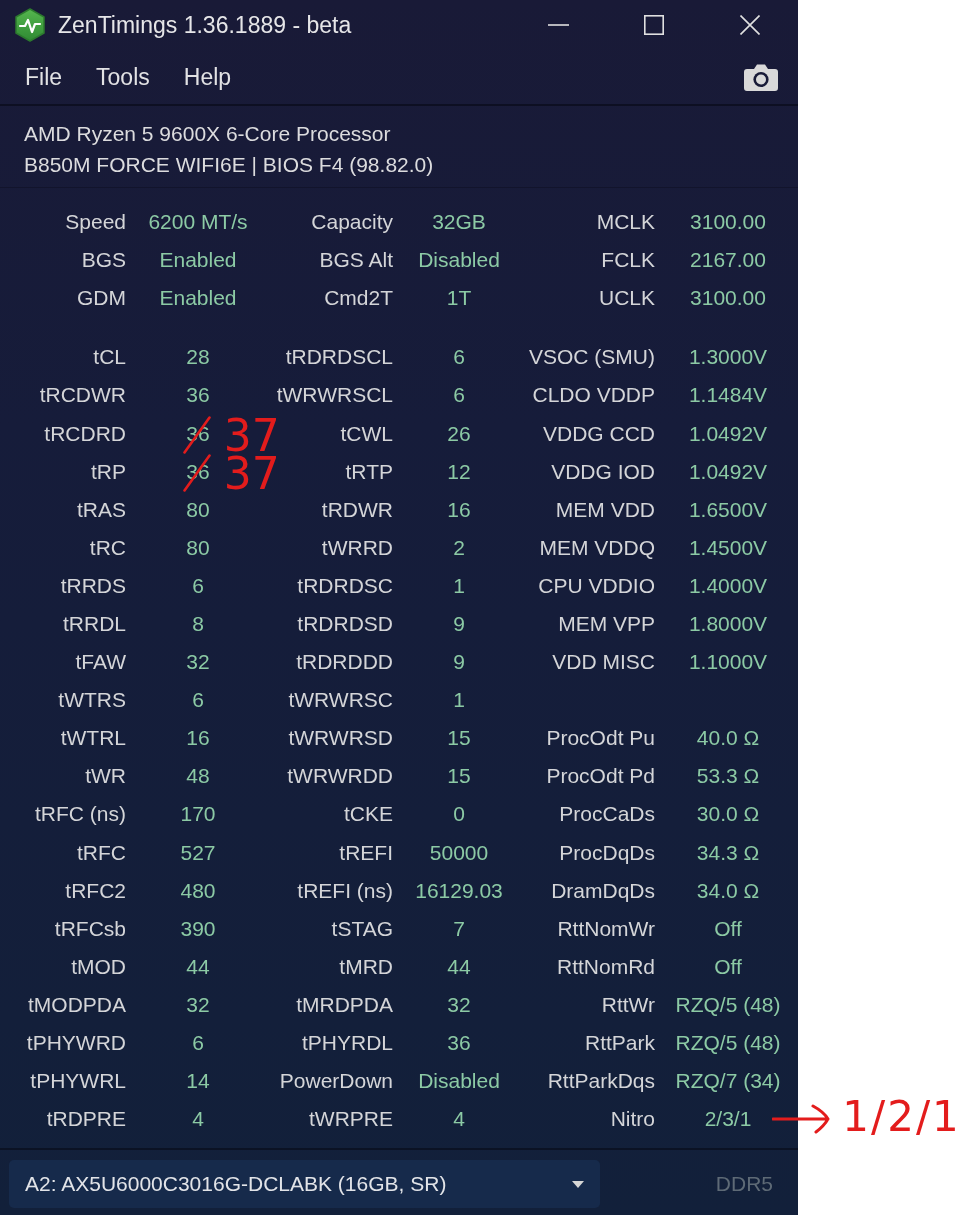  Describe the element at coordinates (344, 1004) in the screenshot. I see `timing-label: tMRDPDA` at that location.